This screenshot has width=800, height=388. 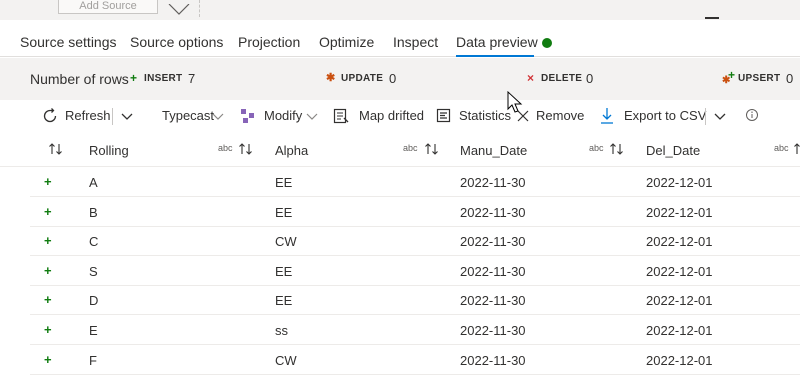 What do you see at coordinates (415, 300) in the screenshot?
I see `table-row: + D EE 2022-11-30 2022-12-01` at bounding box center [415, 300].